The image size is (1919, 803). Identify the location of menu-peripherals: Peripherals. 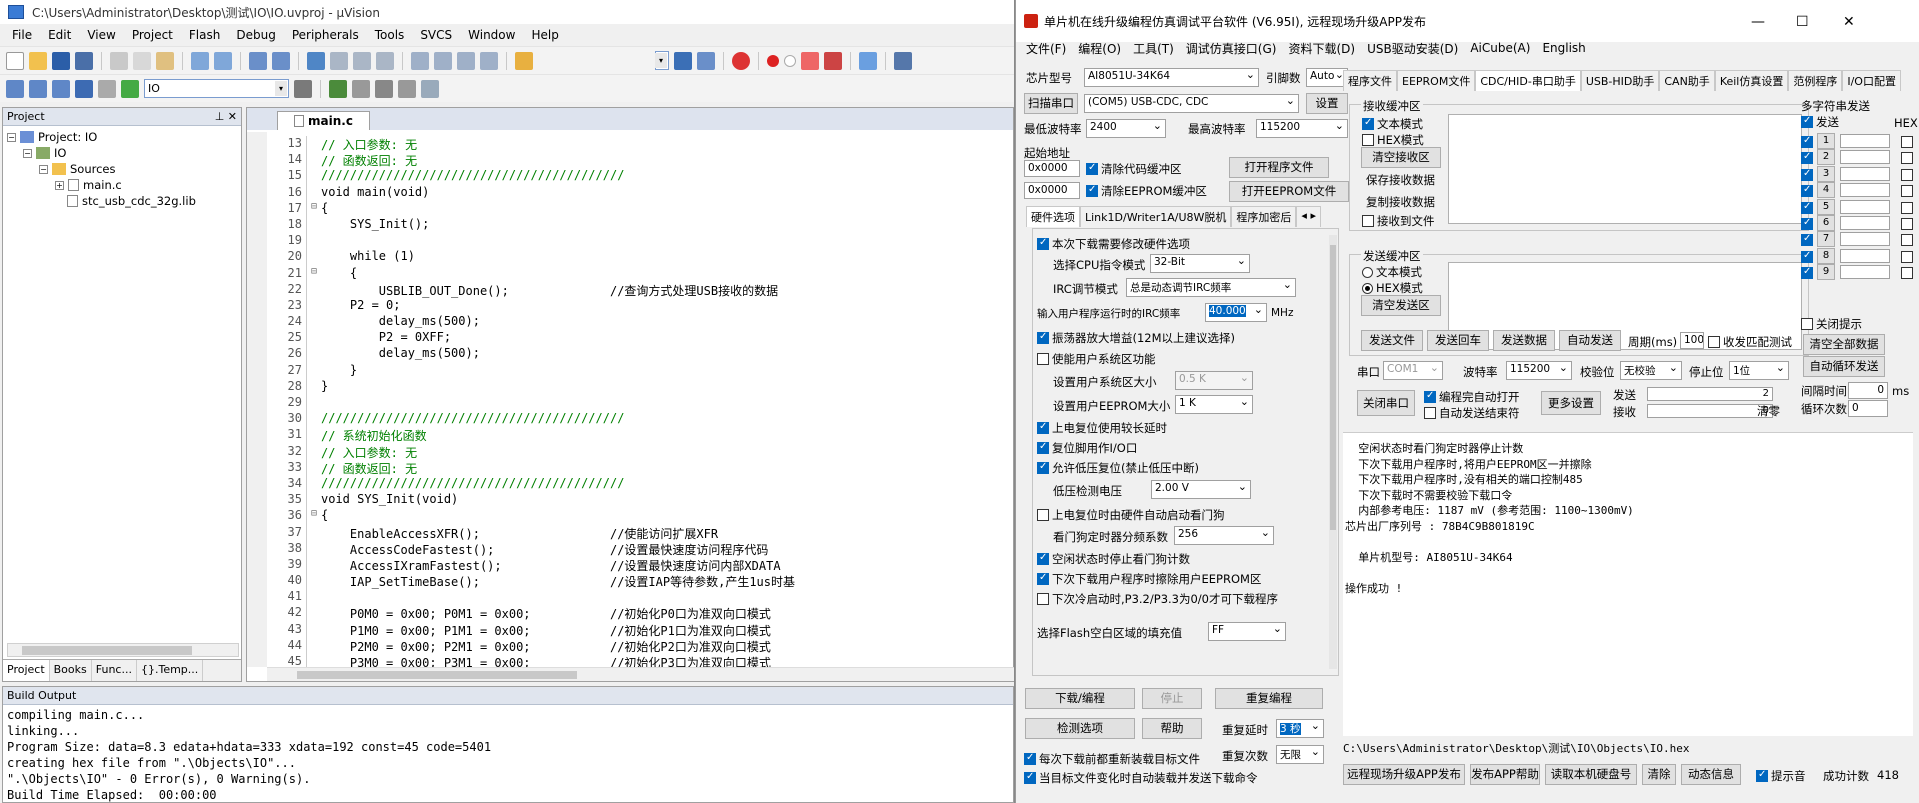
(325, 35).